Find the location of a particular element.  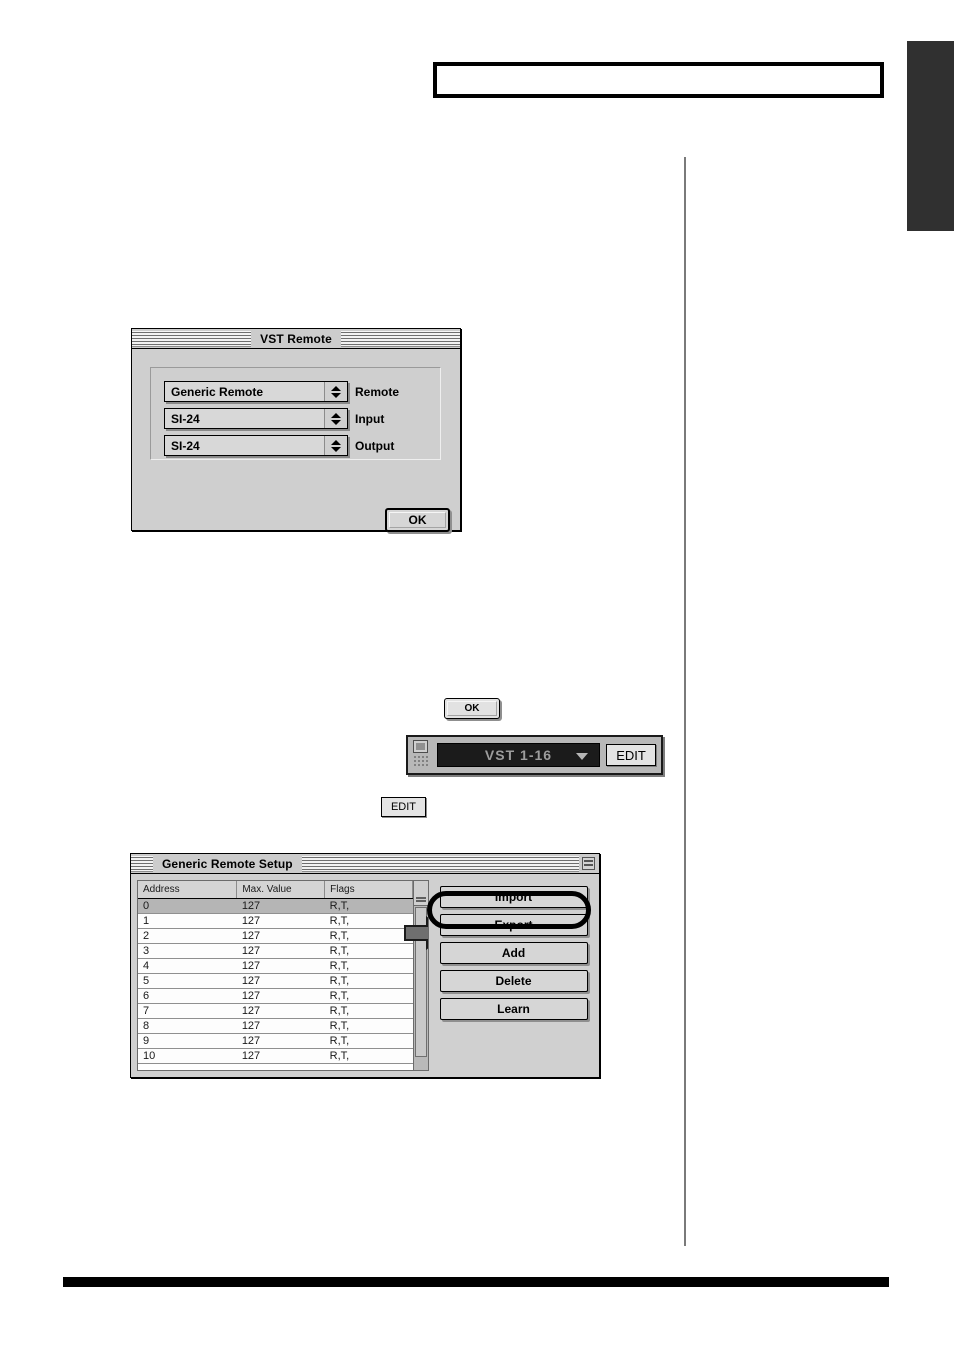

table-row: 5 127 R,T, is located at coordinates (275, 981).